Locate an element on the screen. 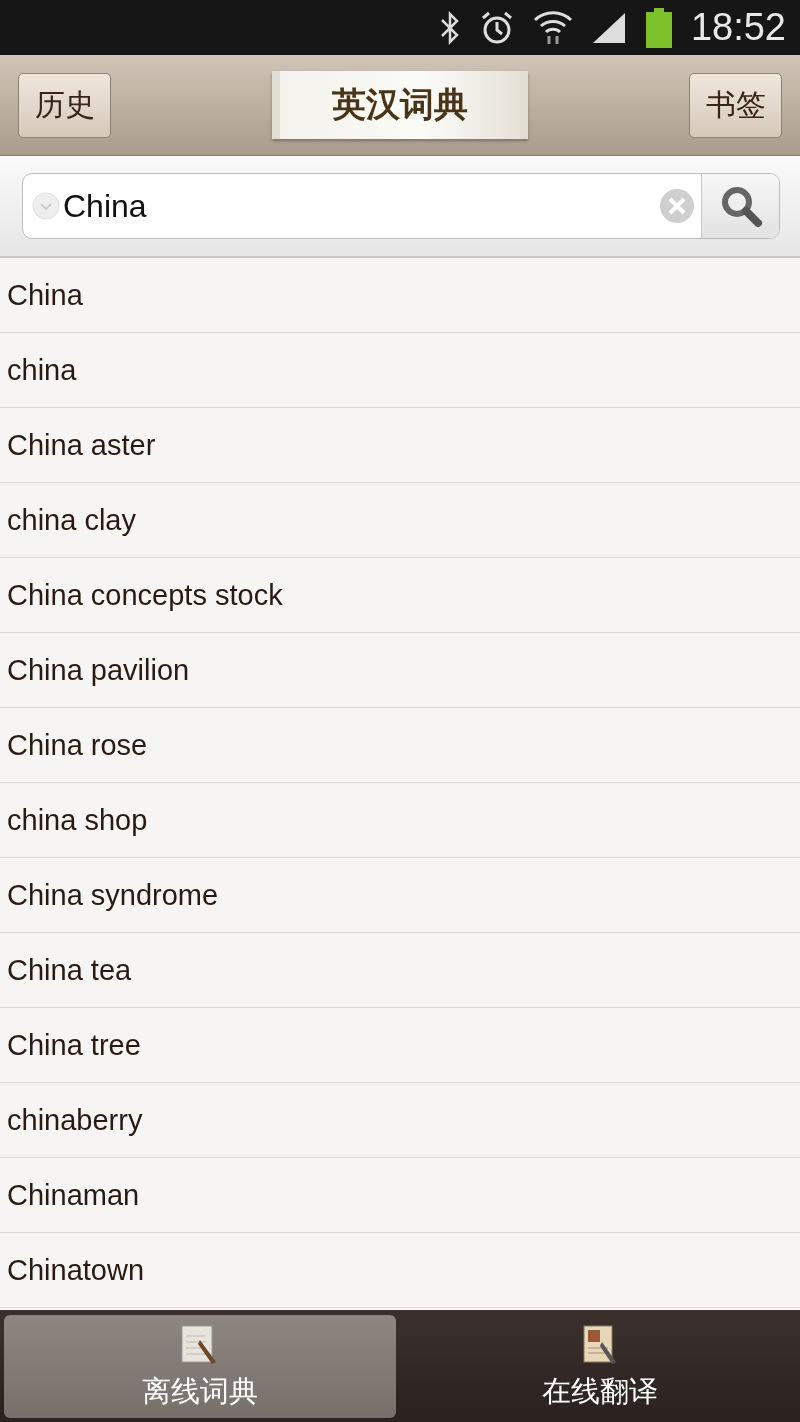 Image resolution: width=800 pixels, height=1422 pixels. search-button is located at coordinates (740, 206).